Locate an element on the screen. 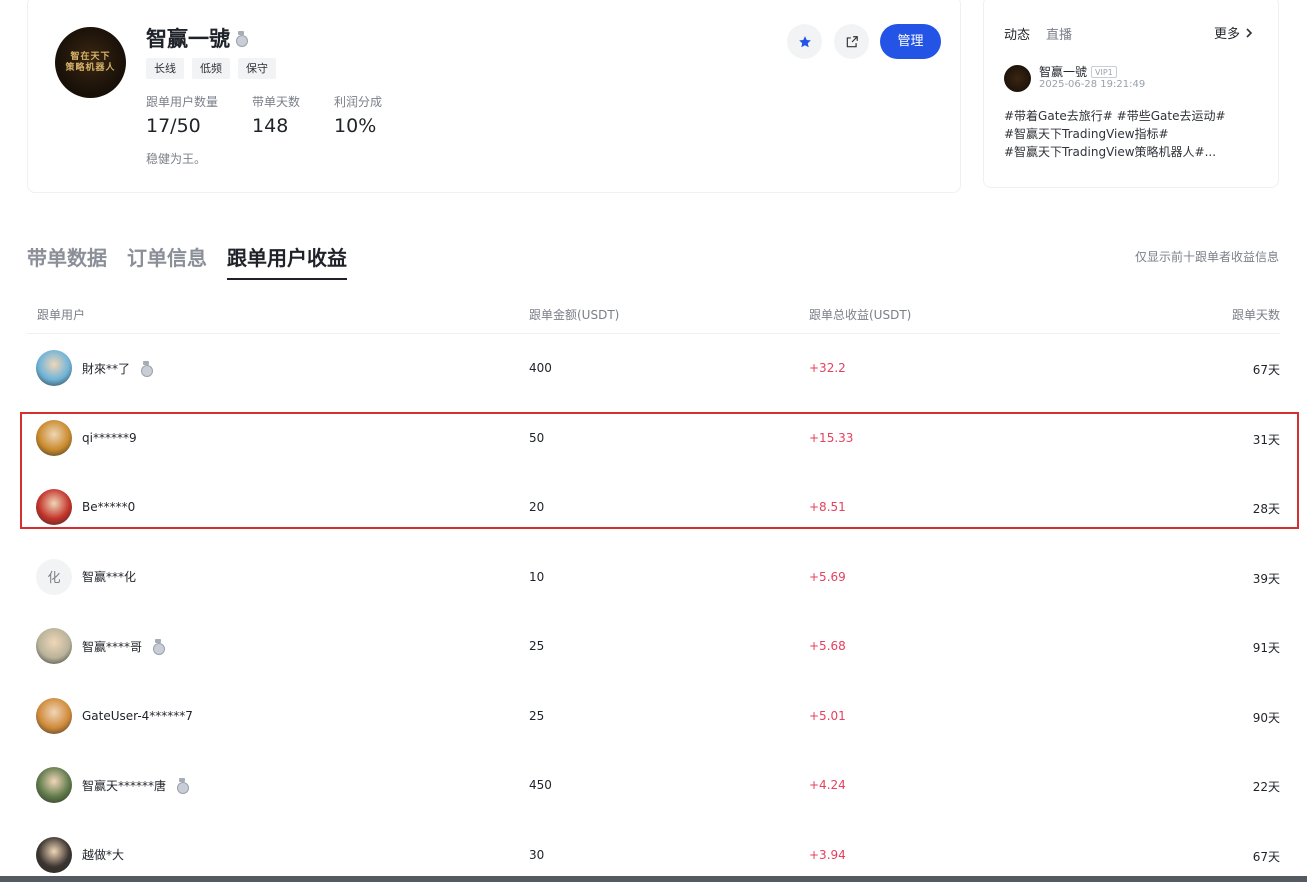  follow-days: 39天 is located at coordinates (1266, 578).